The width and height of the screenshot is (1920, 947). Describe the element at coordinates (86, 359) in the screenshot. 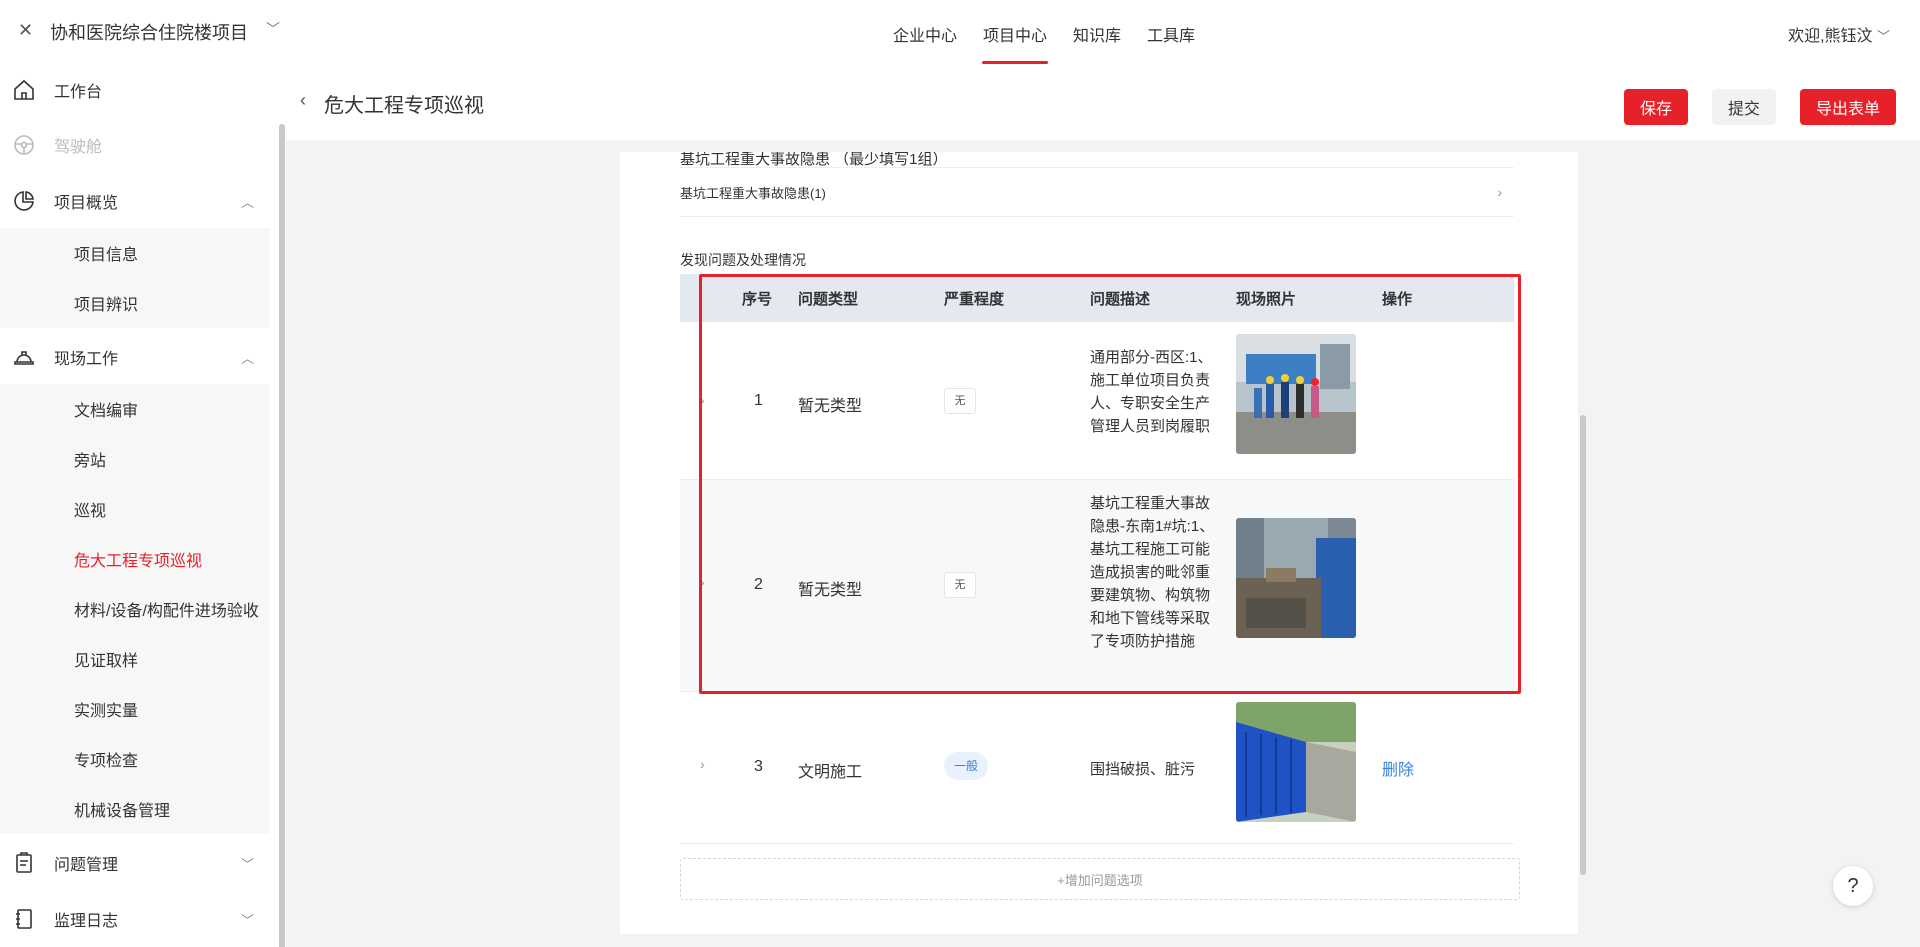

I see `sidebar-item-label: 现场工作` at that location.